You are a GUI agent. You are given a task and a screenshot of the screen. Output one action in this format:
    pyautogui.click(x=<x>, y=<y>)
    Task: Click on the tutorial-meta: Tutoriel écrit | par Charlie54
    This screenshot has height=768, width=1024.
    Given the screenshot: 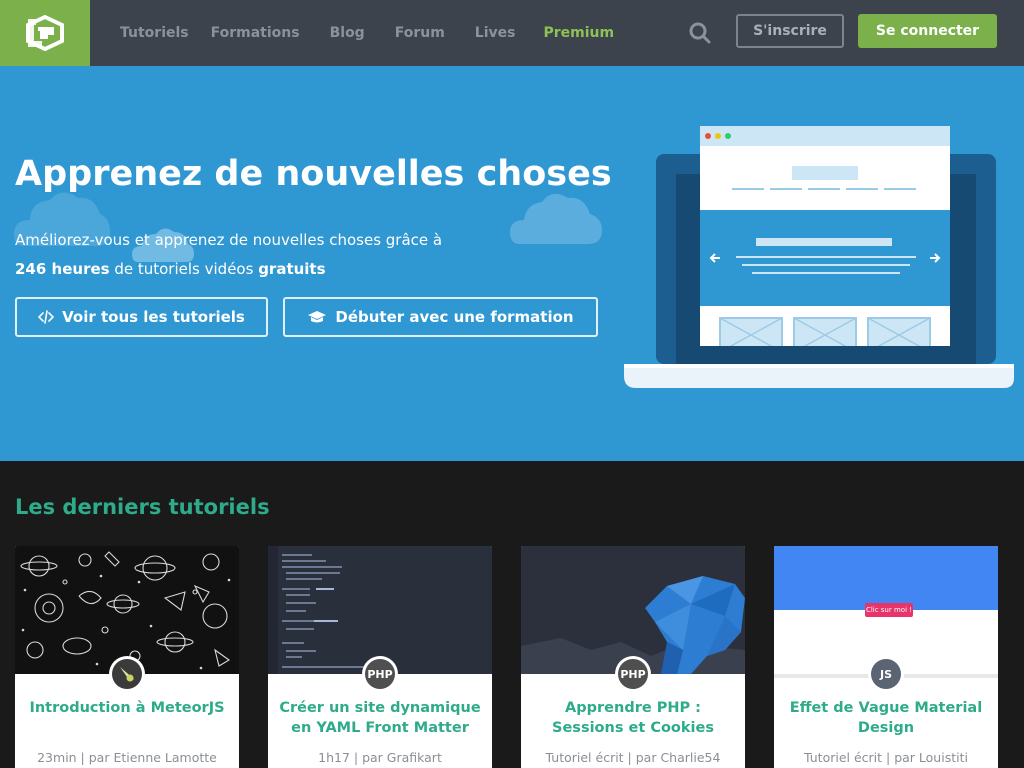 What is the action you would take?
    pyautogui.click(x=633, y=757)
    